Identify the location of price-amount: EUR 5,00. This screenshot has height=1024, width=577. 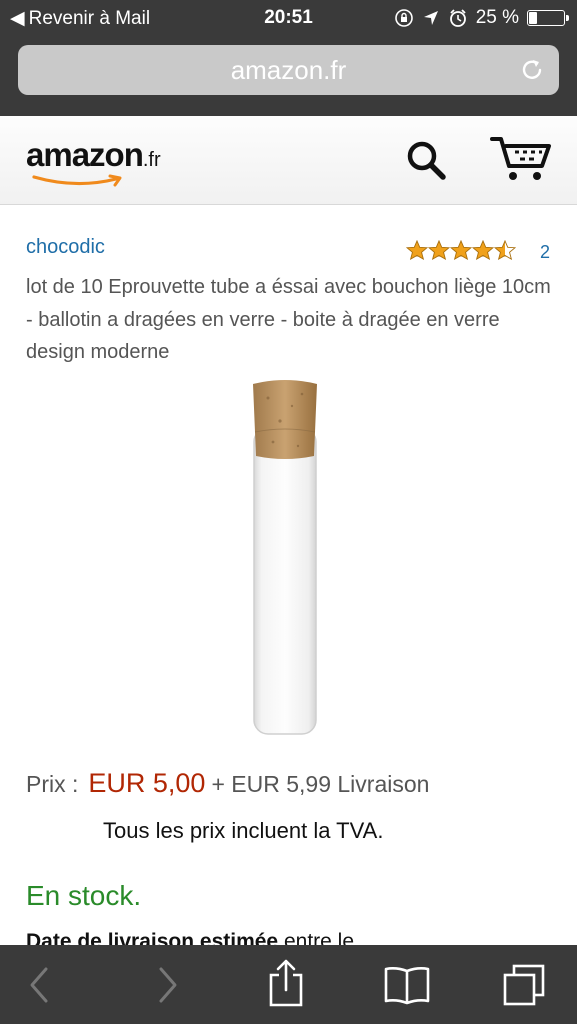
(147, 783).